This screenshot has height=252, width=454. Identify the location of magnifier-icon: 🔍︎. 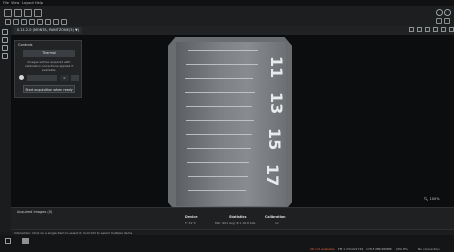
(426, 199).